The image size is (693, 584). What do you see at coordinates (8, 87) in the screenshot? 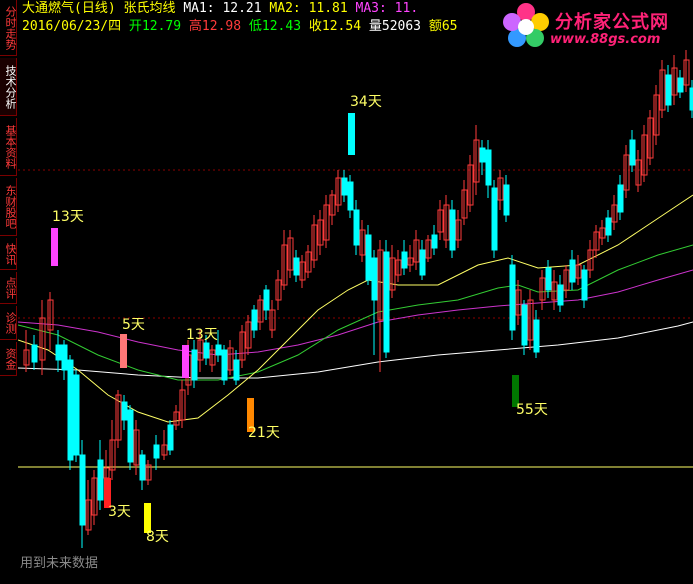
I see `tab-technical-analysis: 技术分析` at bounding box center [8, 87].